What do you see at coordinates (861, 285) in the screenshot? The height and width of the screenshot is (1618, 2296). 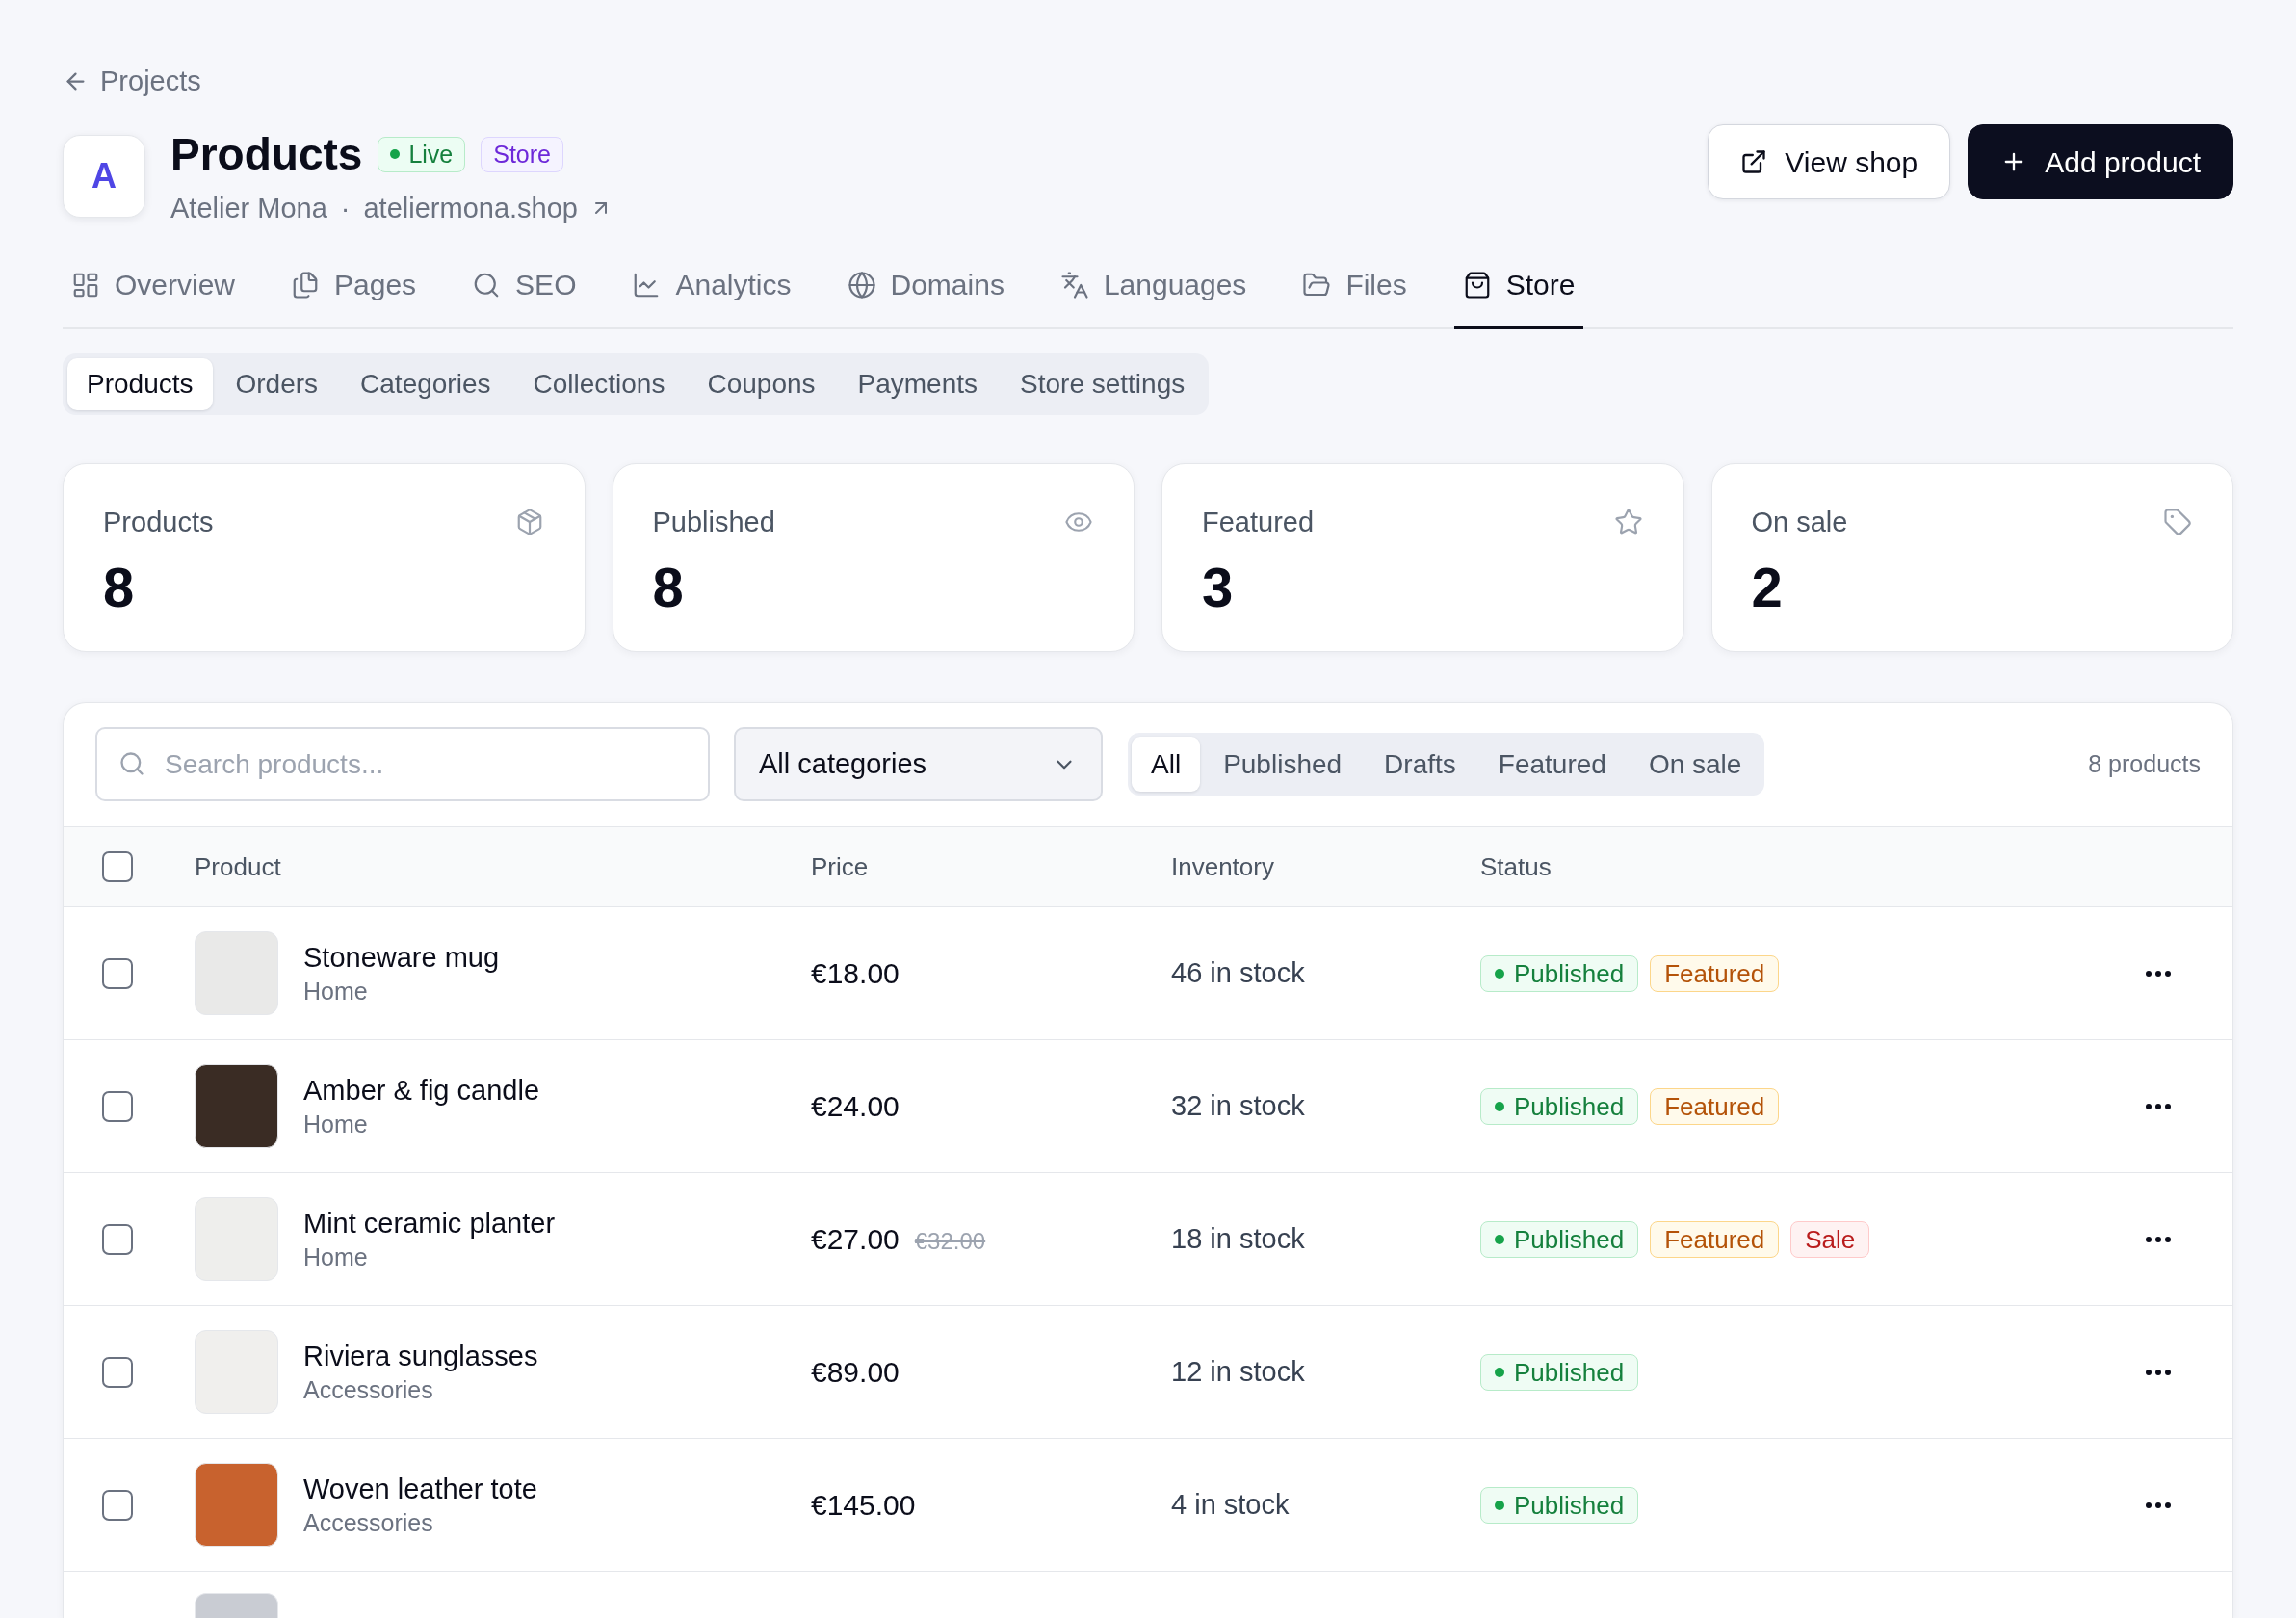 I see `globe-icon` at bounding box center [861, 285].